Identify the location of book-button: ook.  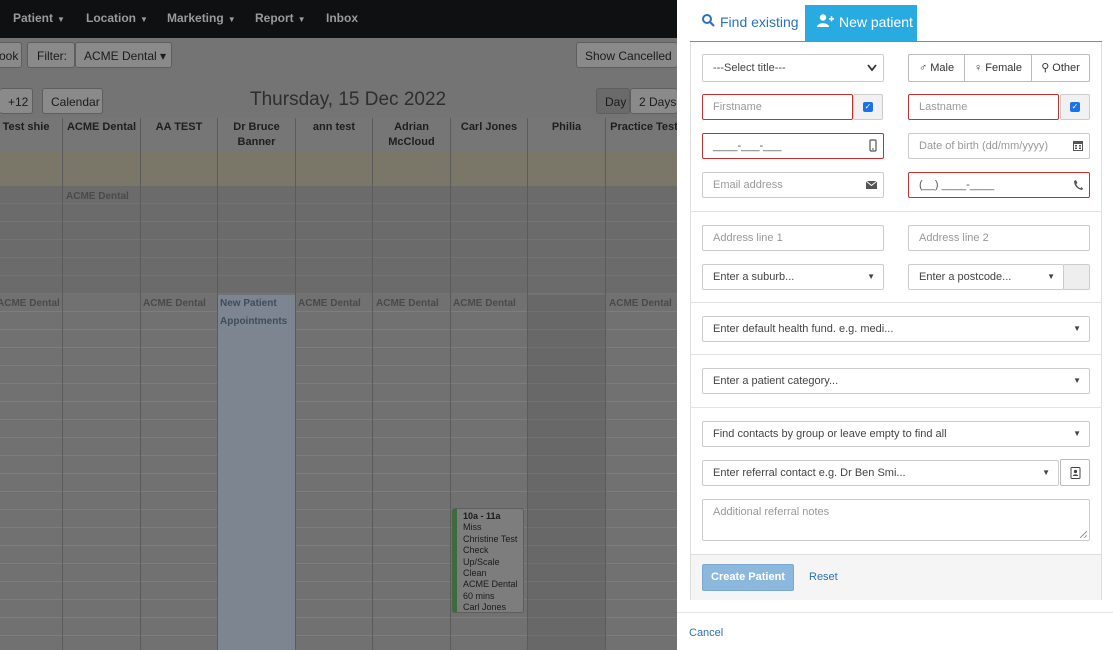
(11, 55).